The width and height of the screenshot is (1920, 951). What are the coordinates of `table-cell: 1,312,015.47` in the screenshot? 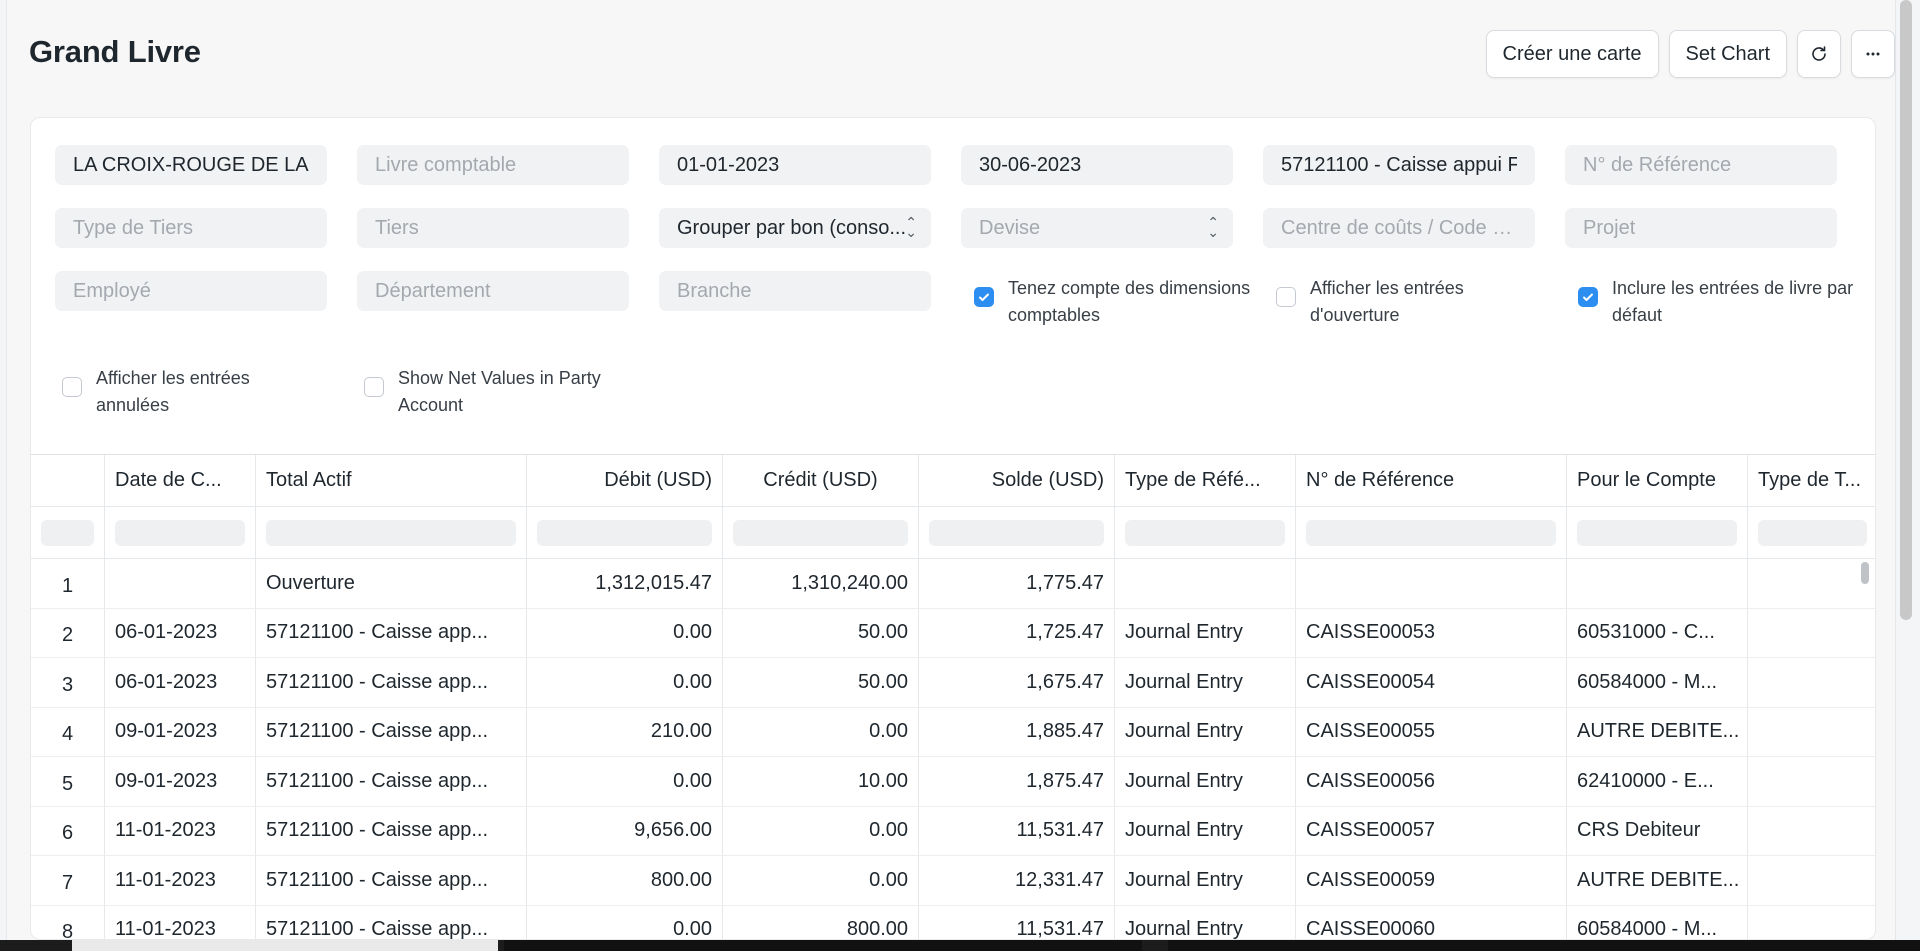 It's located at (625, 583).